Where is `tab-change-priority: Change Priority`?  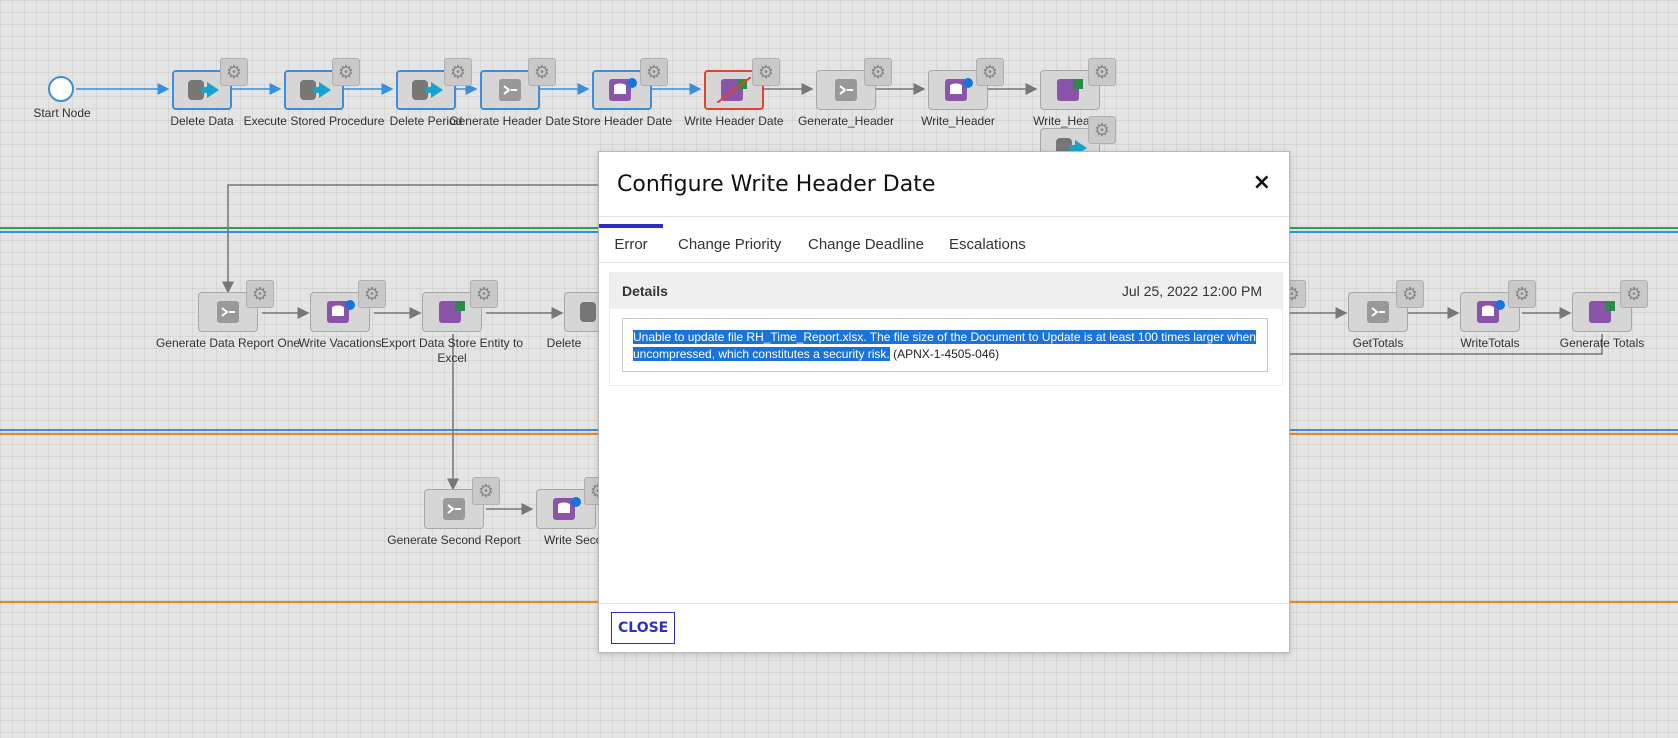 tab-change-priority: Change Priority is located at coordinates (729, 243).